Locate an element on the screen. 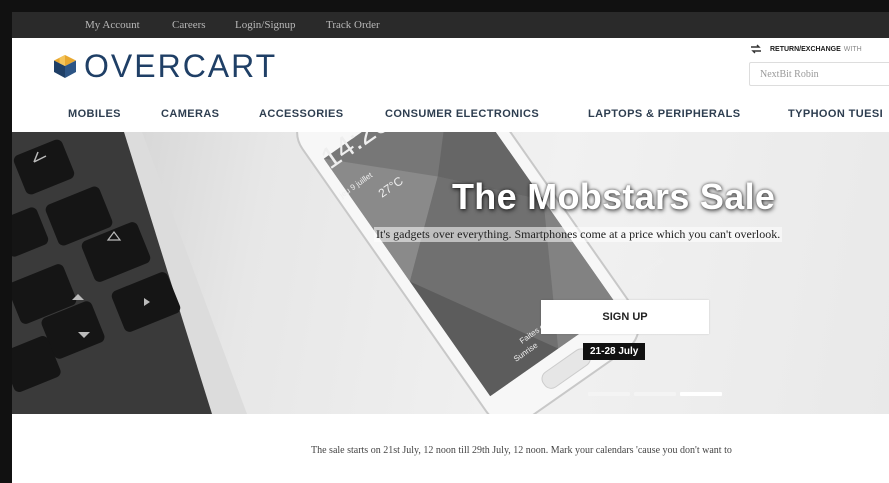 Image resolution: width=889 pixels, height=483 pixels. return-exchange-label: RETURN/EXCHANGE is located at coordinates (805, 49).